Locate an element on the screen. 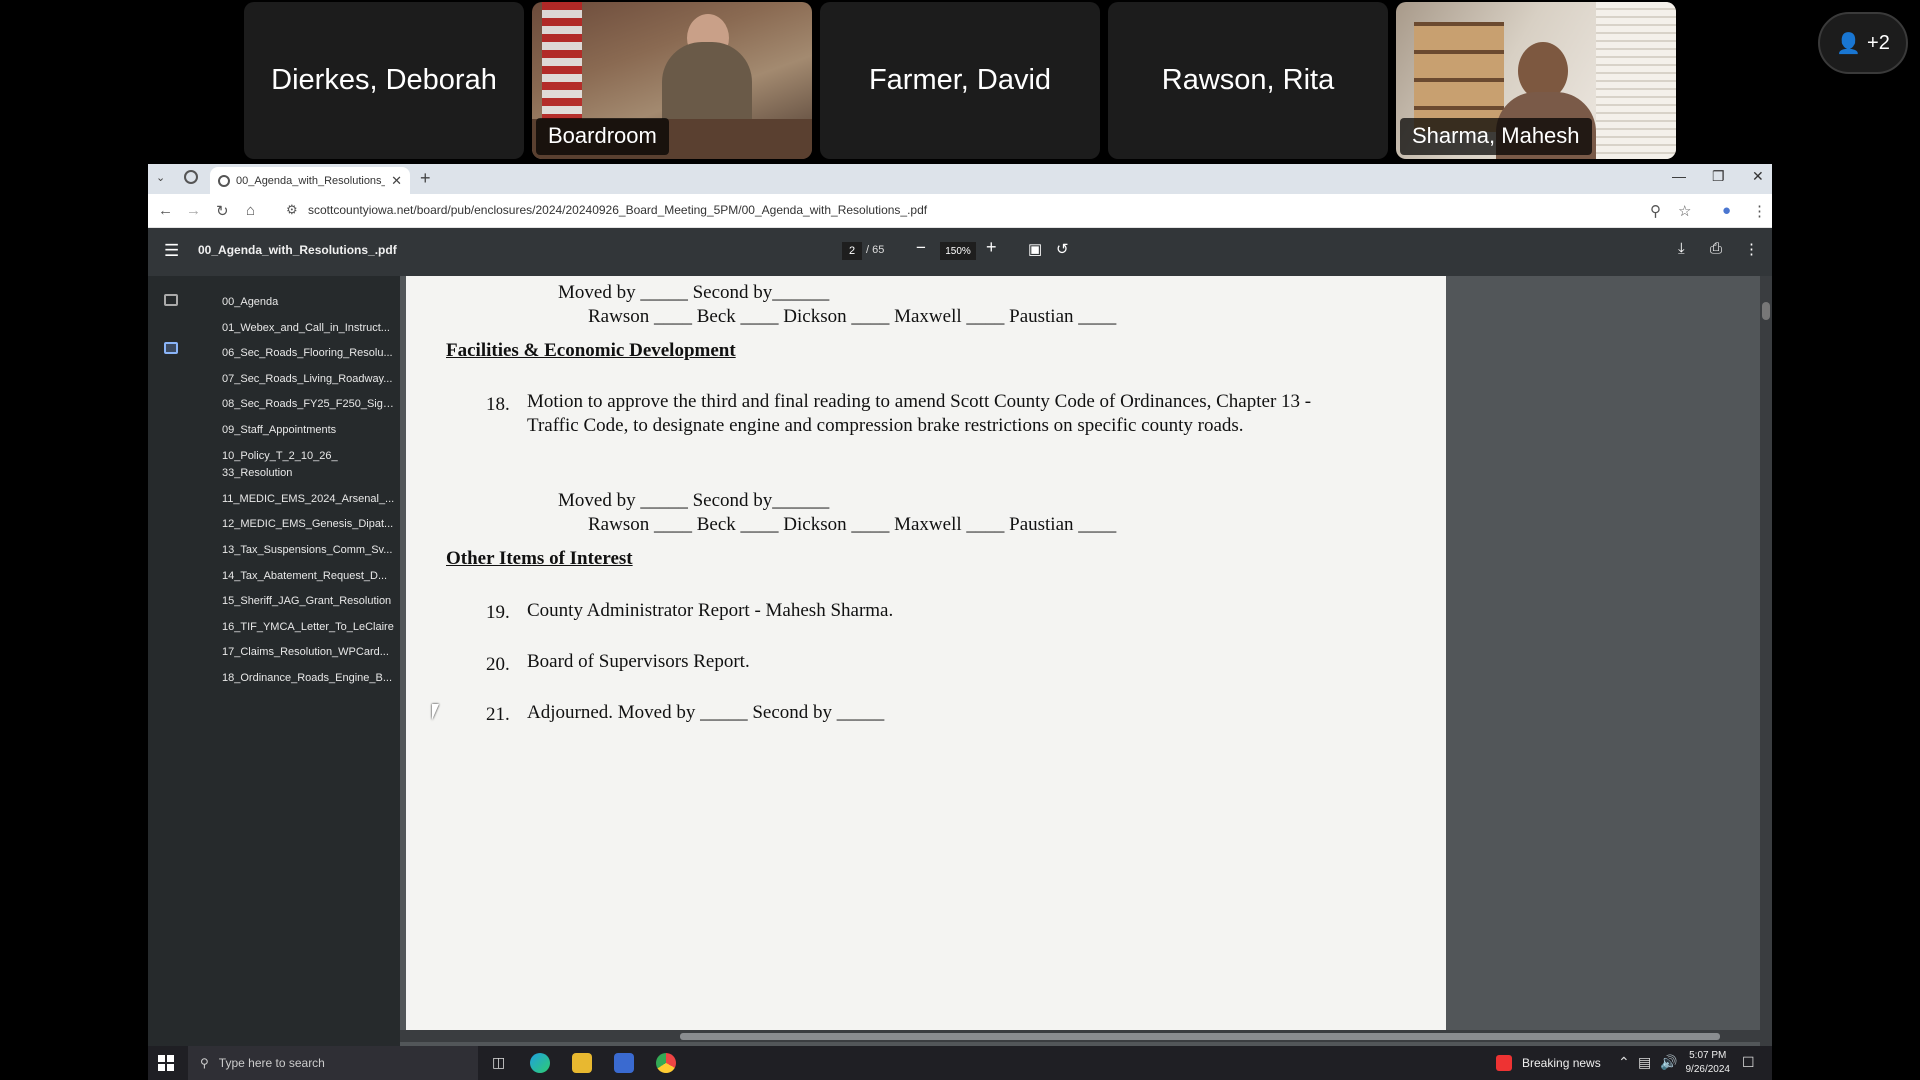  section-heading: Other Items of Interest is located at coordinates (539, 558).